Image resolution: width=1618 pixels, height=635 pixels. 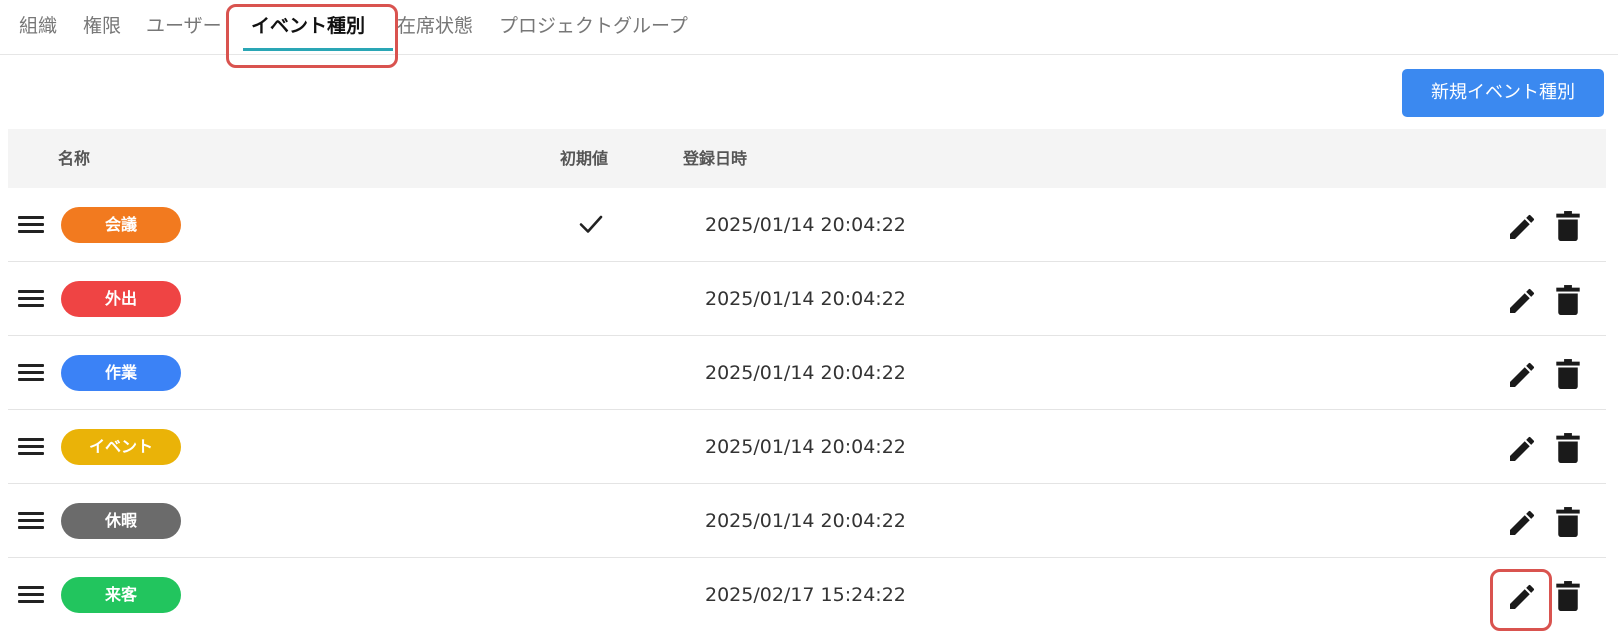 What do you see at coordinates (308, 26) in the screenshot?
I see `tab-event-types: イベント種別` at bounding box center [308, 26].